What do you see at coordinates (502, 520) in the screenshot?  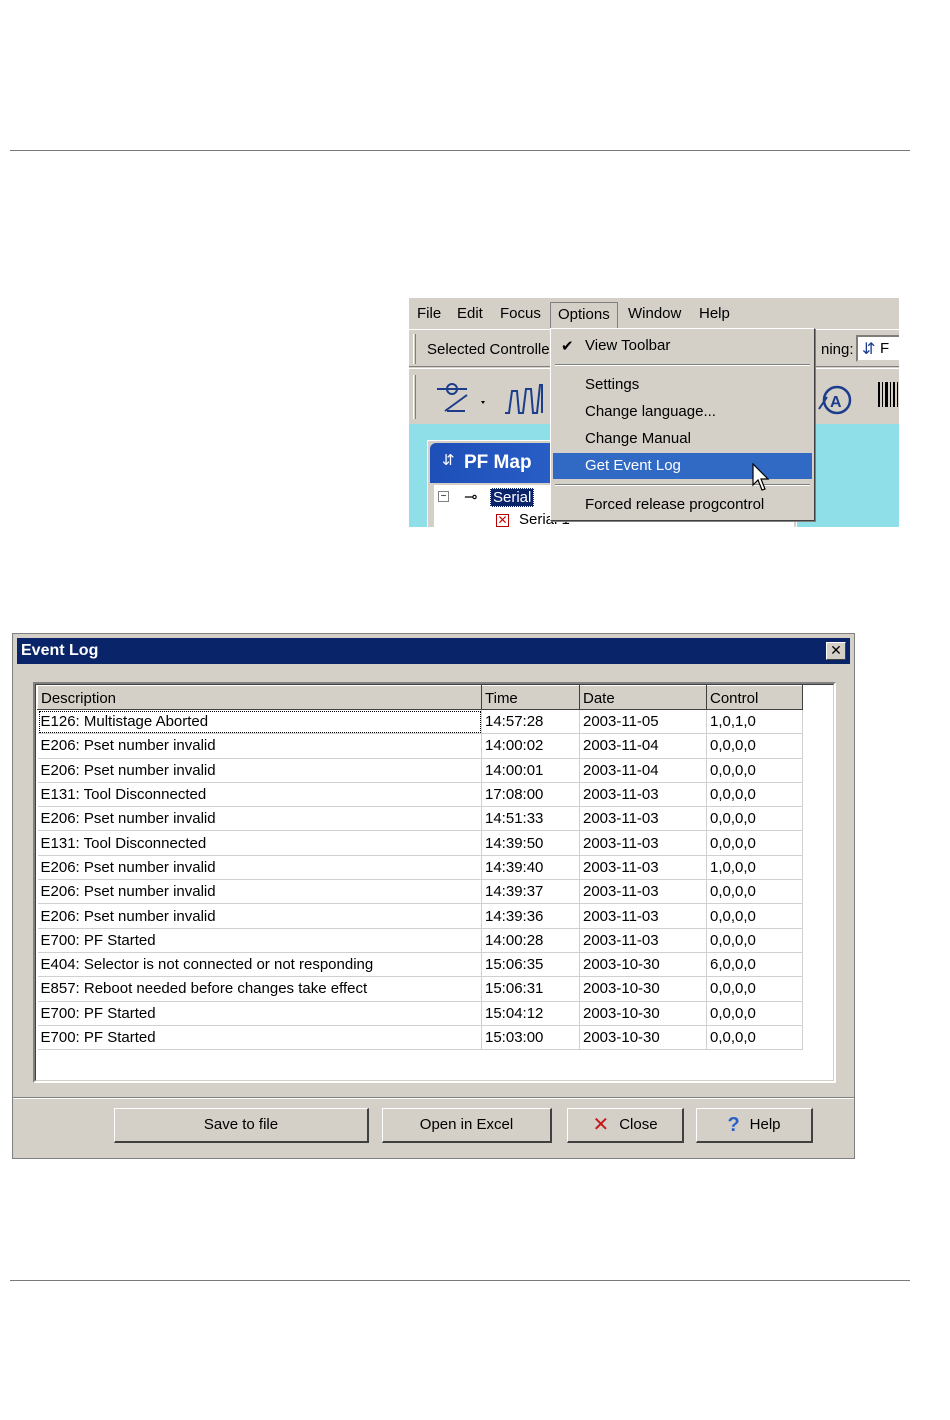 I see `disconnected-icon: ✕` at bounding box center [502, 520].